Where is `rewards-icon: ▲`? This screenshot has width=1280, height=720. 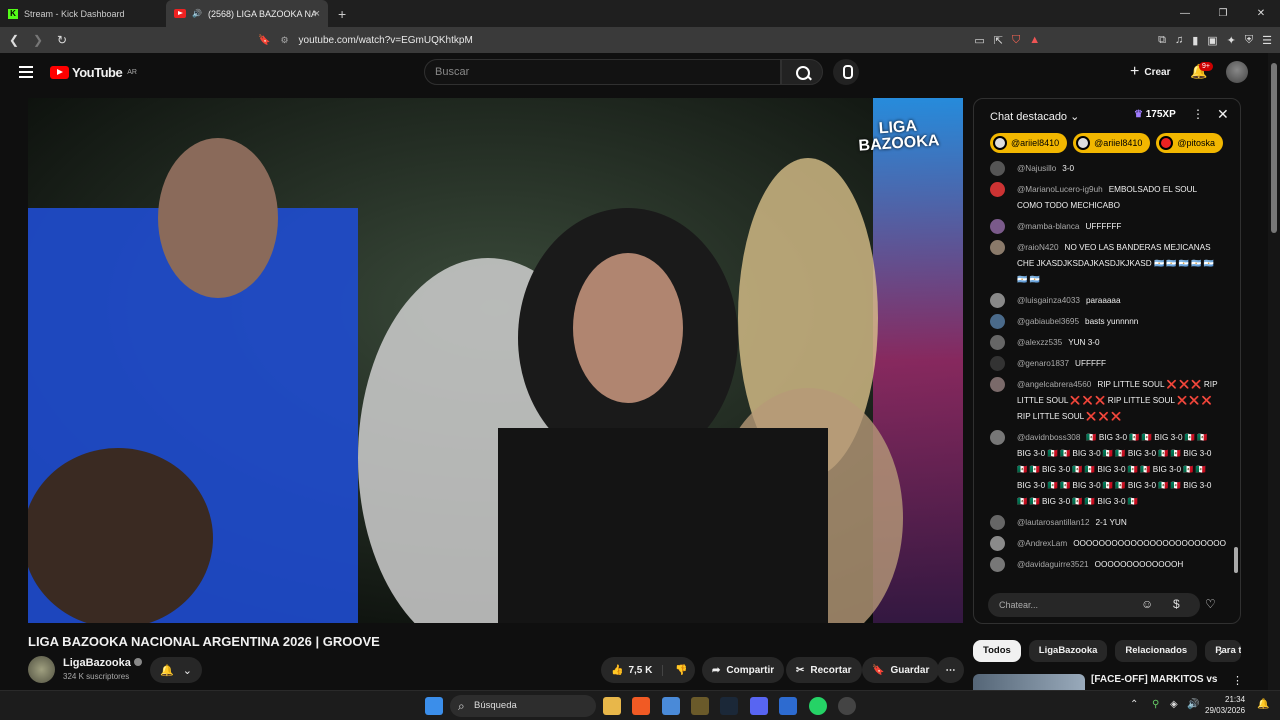
rewards-icon: ▲ is located at coordinates (1034, 40).